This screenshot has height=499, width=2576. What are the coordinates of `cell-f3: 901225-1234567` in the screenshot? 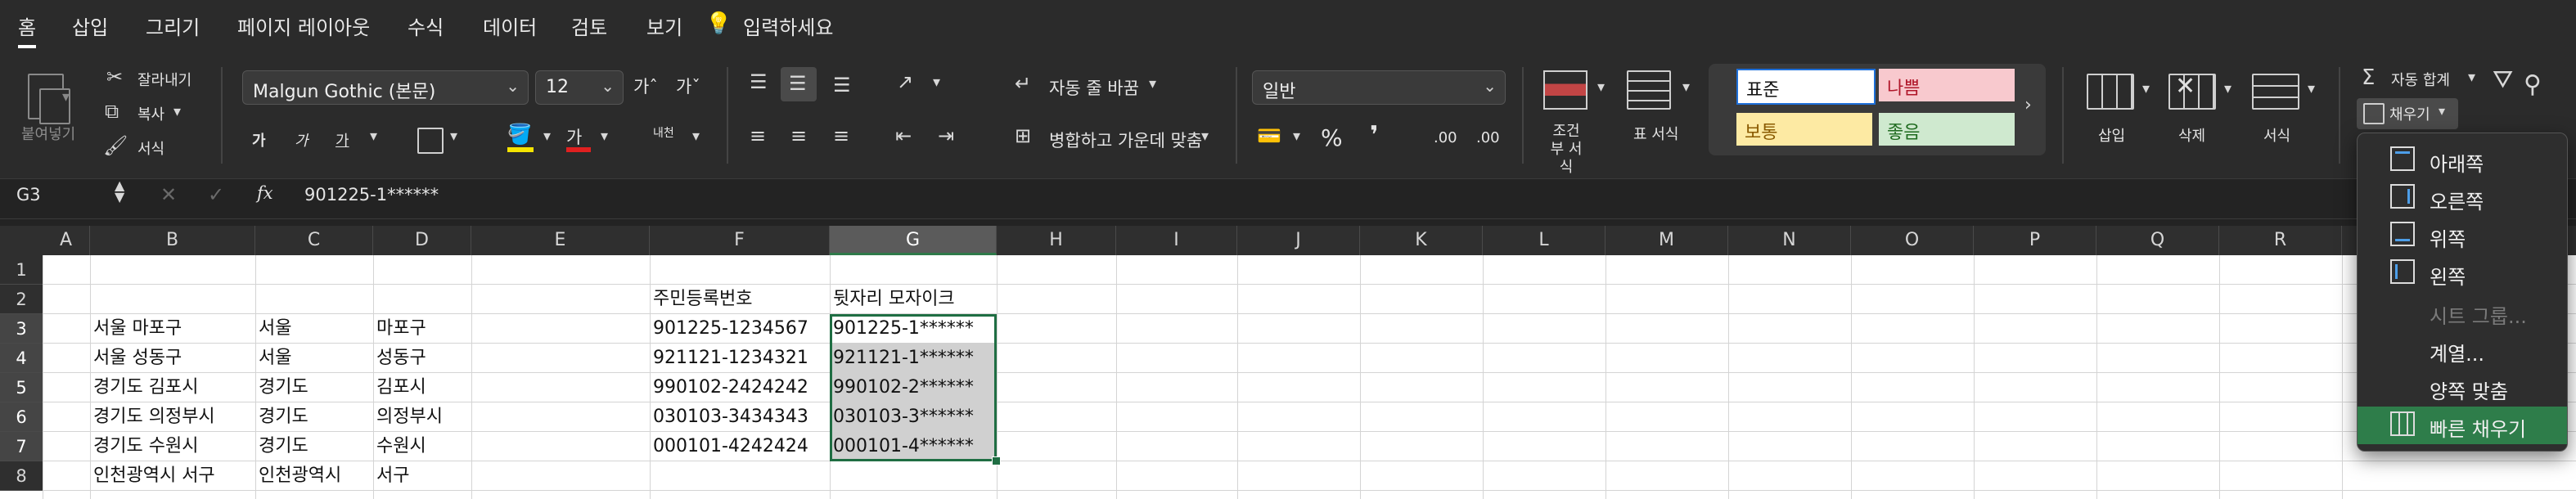 It's located at (729, 329).